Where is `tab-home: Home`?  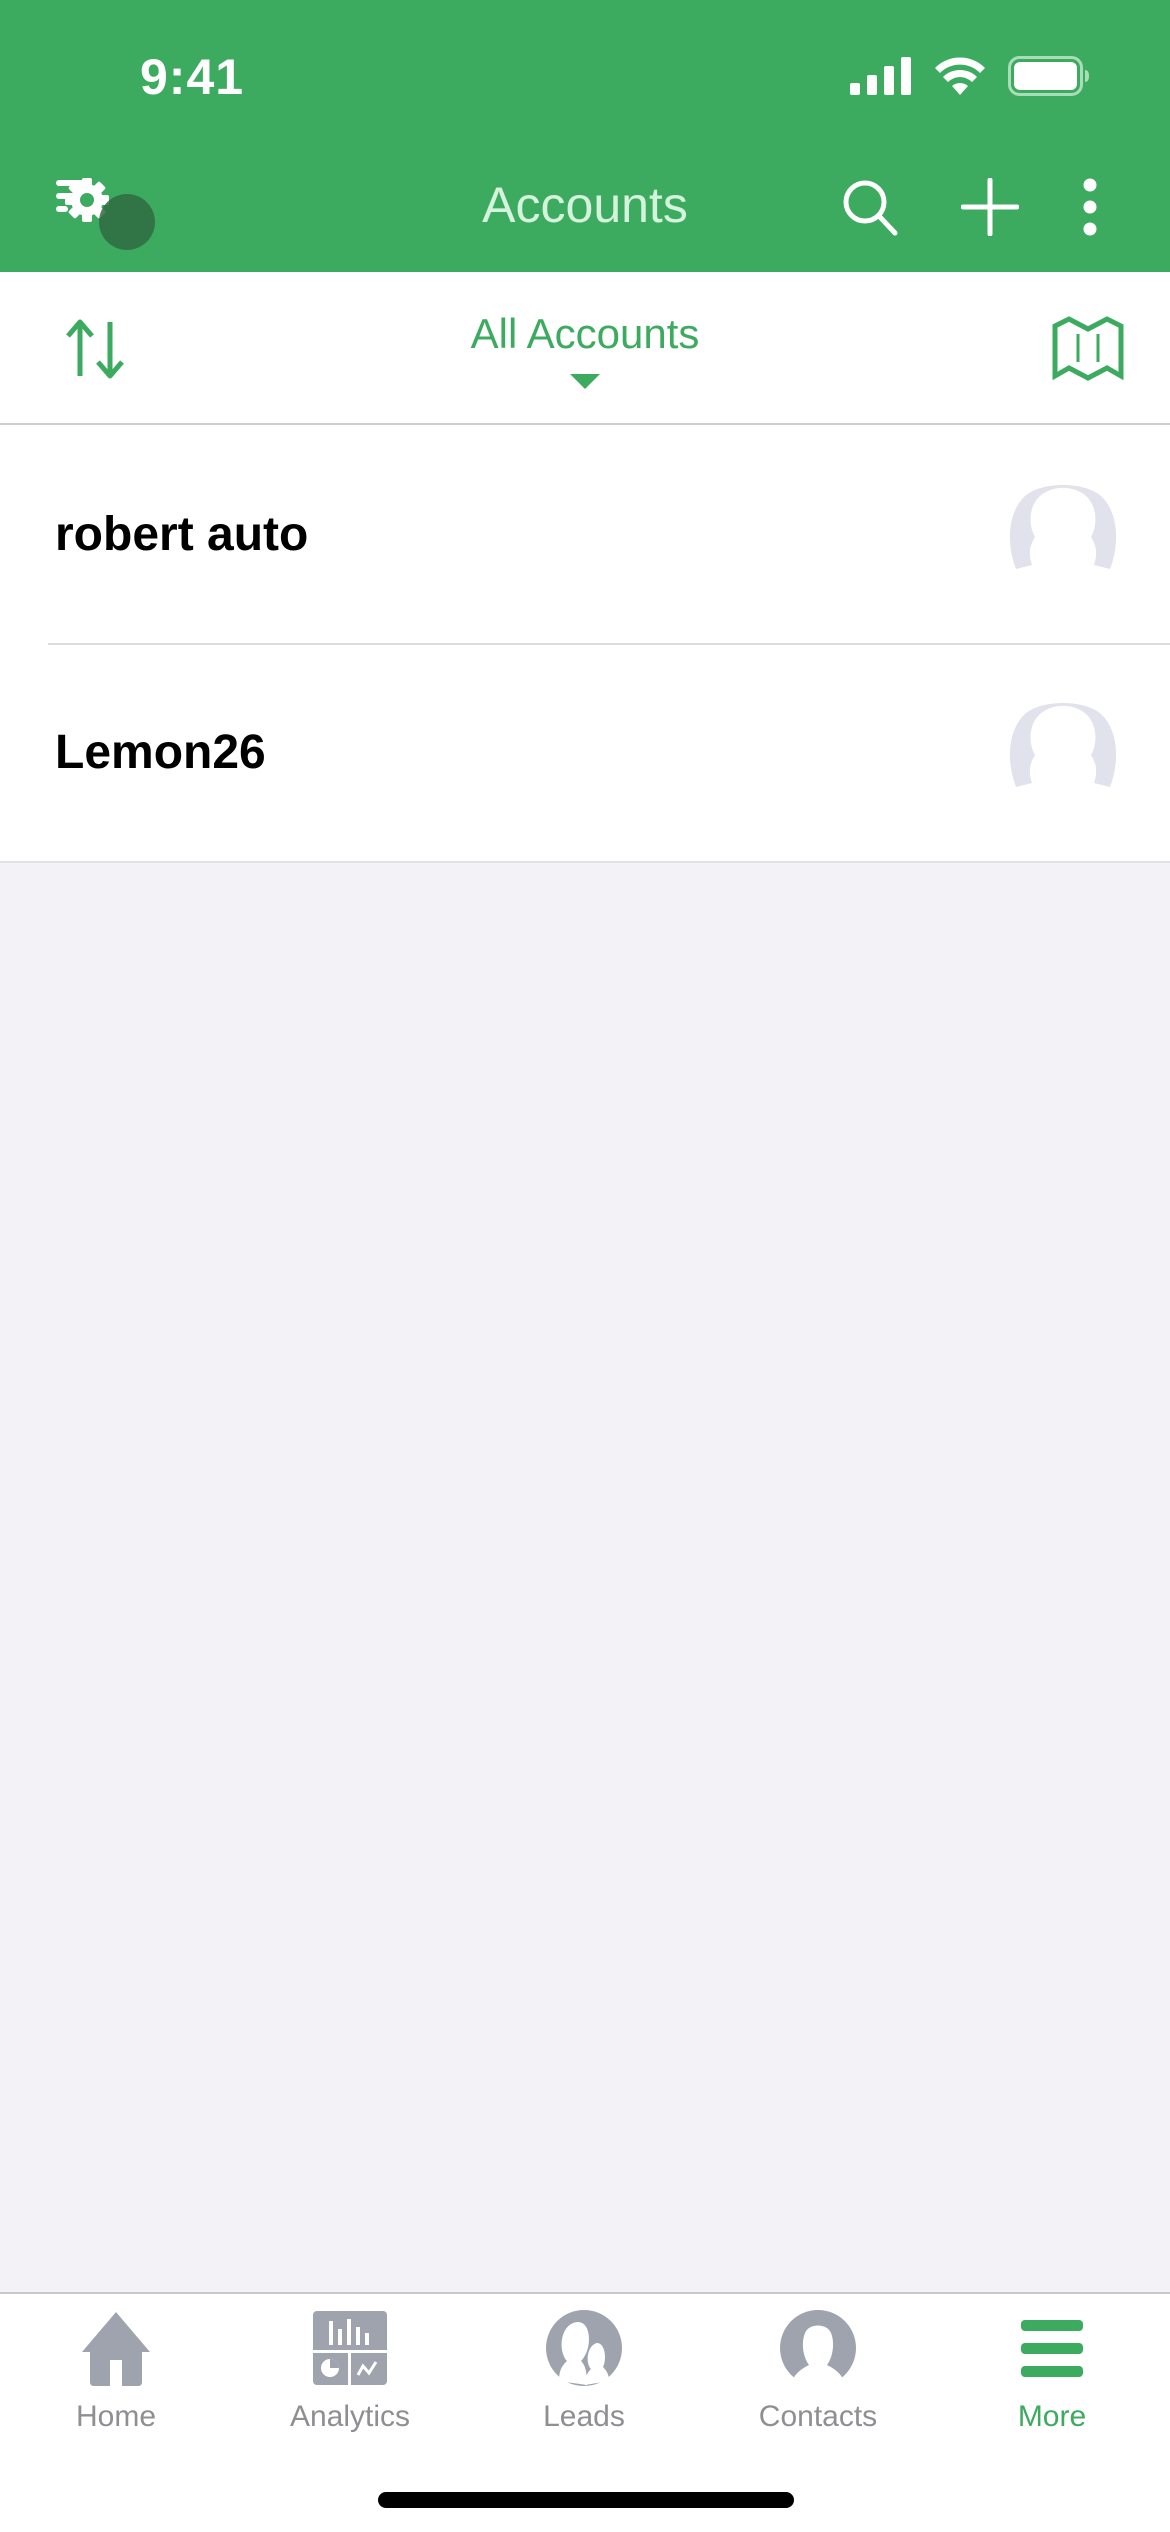 tab-home: Home is located at coordinates (116, 2373).